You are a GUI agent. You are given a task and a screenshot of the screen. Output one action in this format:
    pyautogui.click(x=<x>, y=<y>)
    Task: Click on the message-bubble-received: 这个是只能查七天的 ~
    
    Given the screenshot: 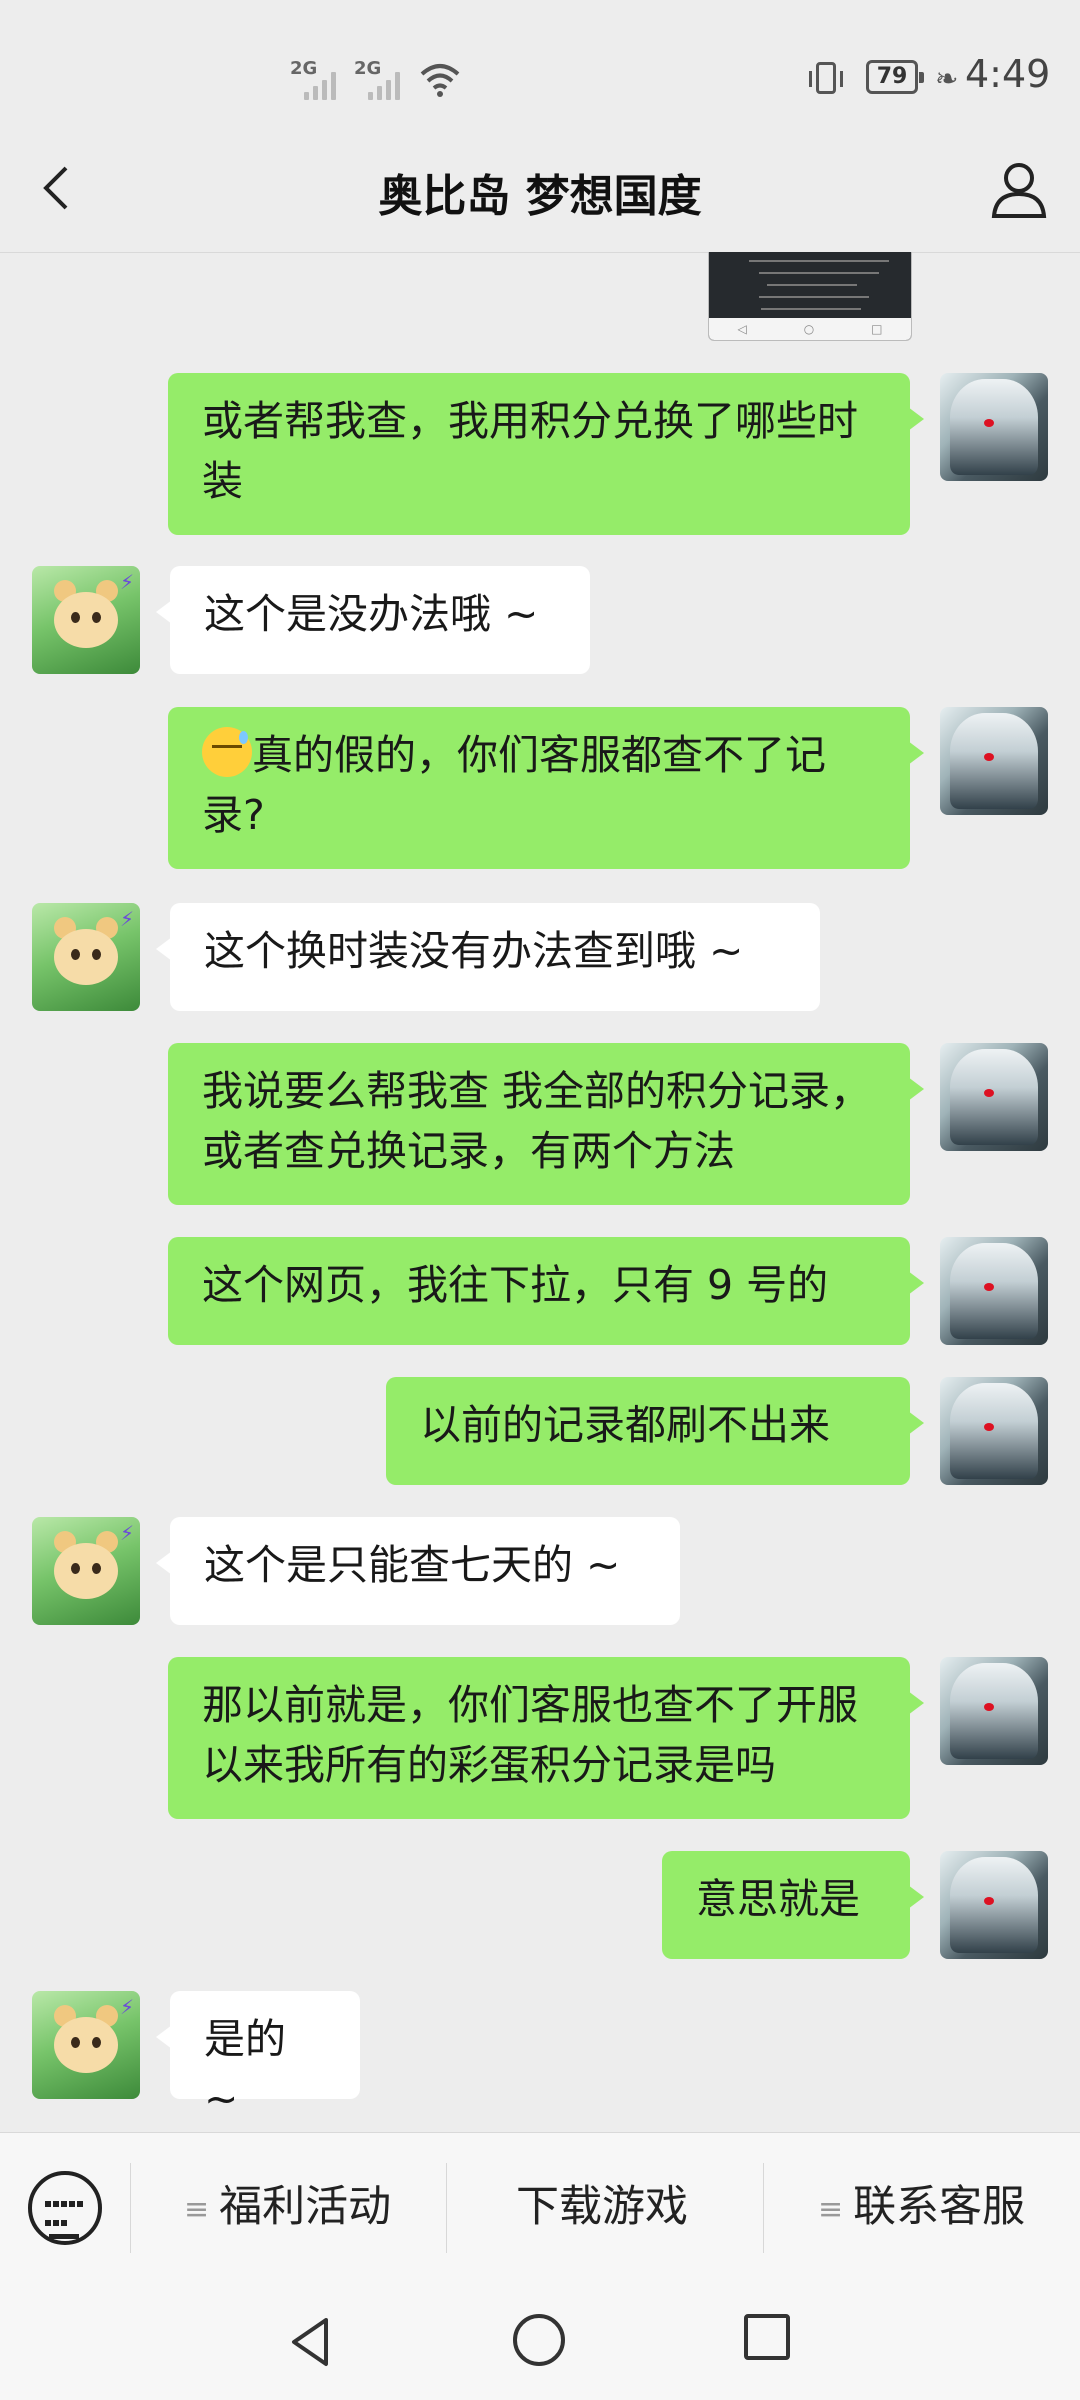 What is the action you would take?
    pyautogui.click(x=418, y=1571)
    